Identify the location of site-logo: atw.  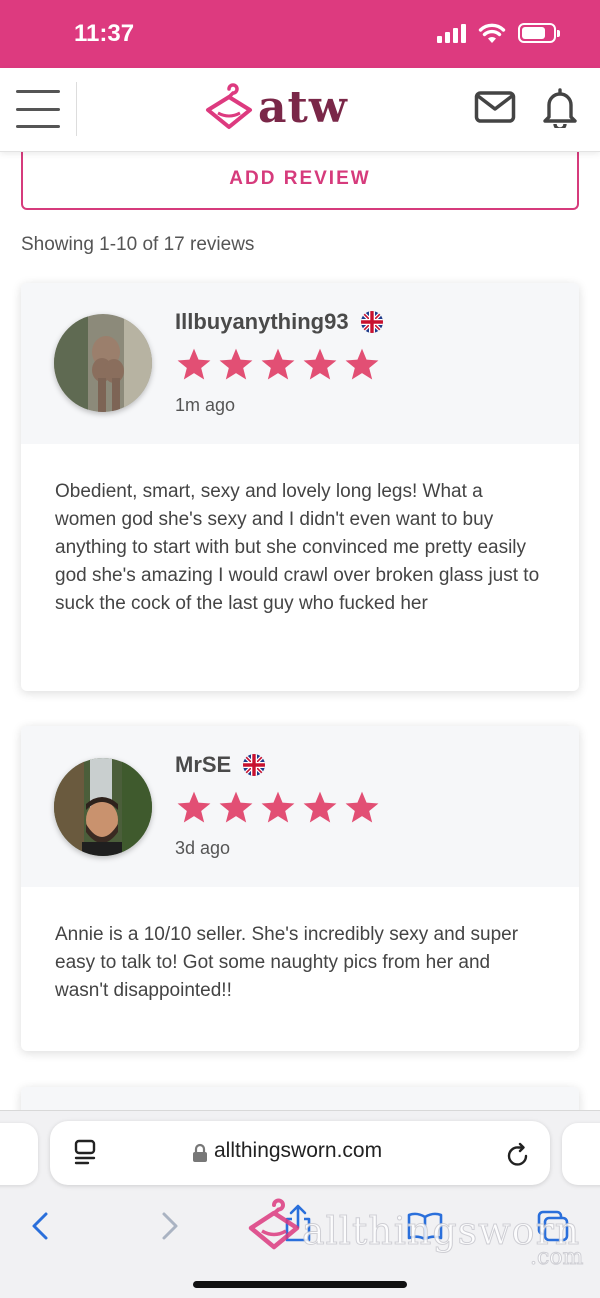
(276, 107).